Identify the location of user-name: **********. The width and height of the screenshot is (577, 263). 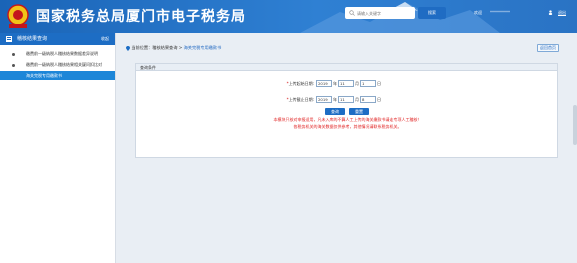
(500, 12).